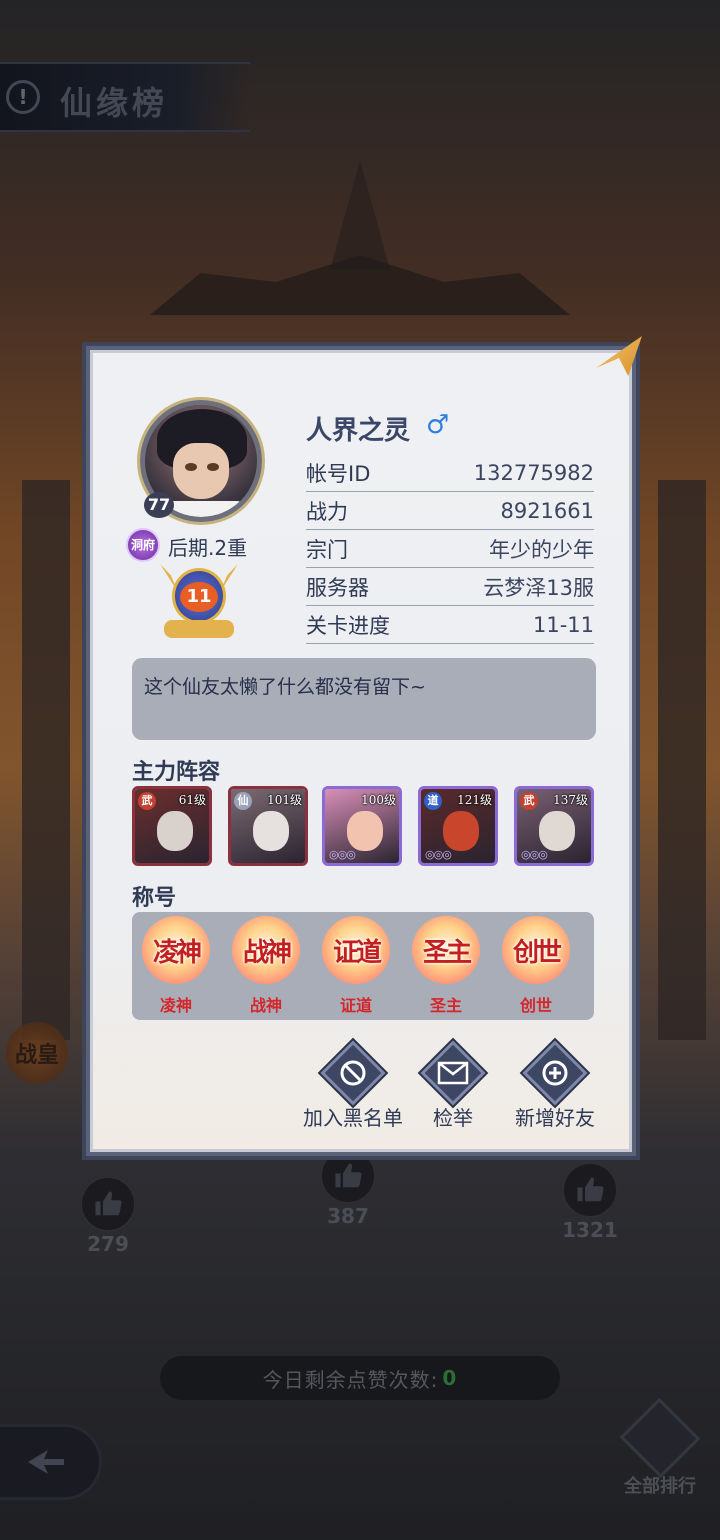  Describe the element at coordinates (338, 473) in the screenshot. I see `info-key: 帐号ID` at that location.